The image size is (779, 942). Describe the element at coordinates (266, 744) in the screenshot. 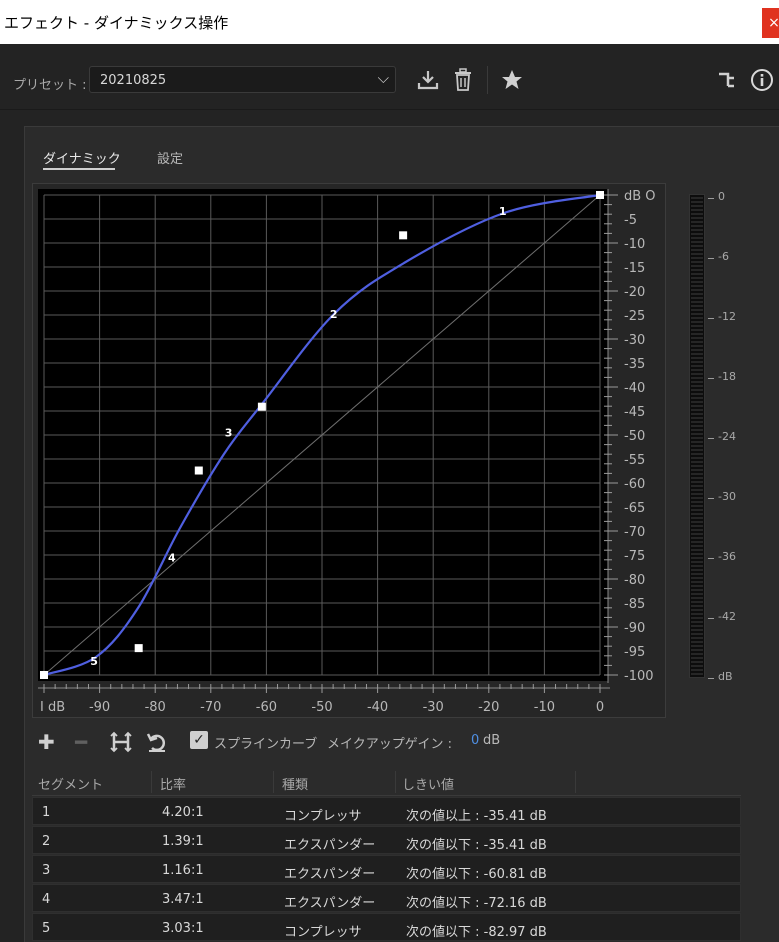

I see `spline-curve-label: スプラインカーブ` at that location.